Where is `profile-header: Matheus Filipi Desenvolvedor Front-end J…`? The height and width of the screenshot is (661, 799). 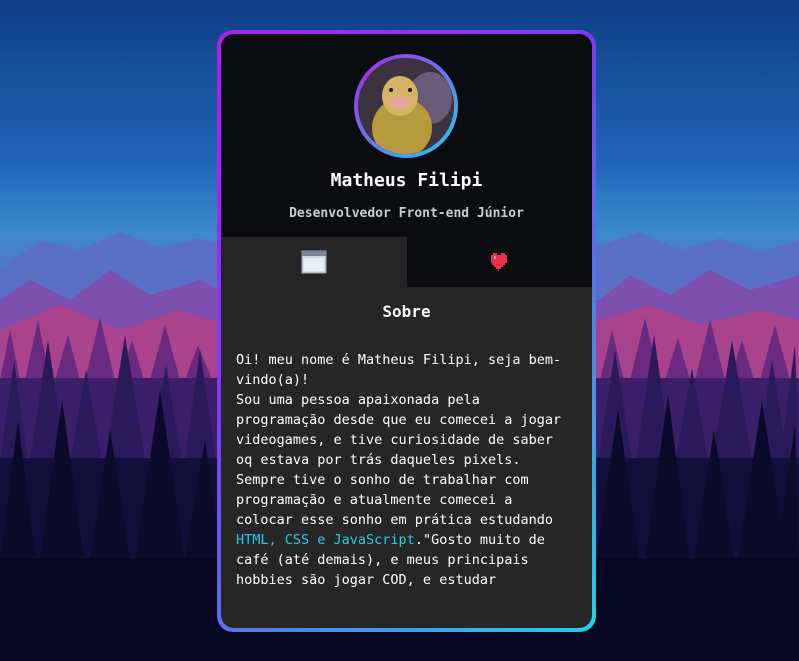 profile-header: Matheus Filipi Desenvolvedor Front-end J… is located at coordinates (406, 135).